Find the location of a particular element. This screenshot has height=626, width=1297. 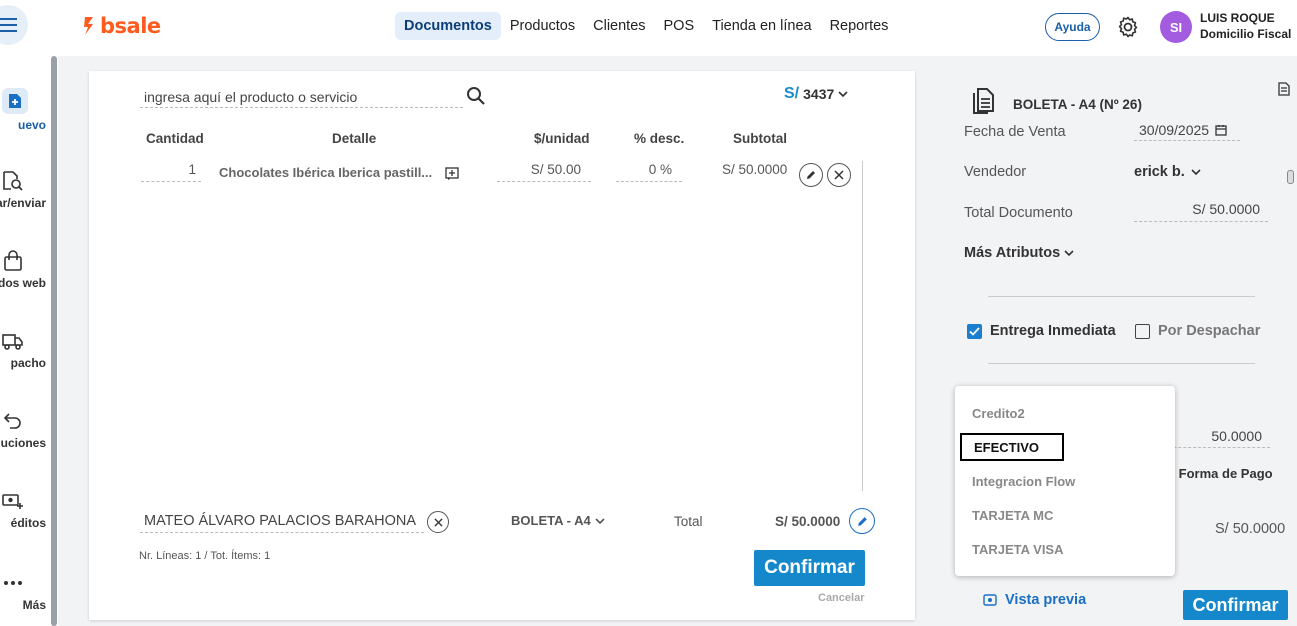

divider is located at coordinates (1121, 363).